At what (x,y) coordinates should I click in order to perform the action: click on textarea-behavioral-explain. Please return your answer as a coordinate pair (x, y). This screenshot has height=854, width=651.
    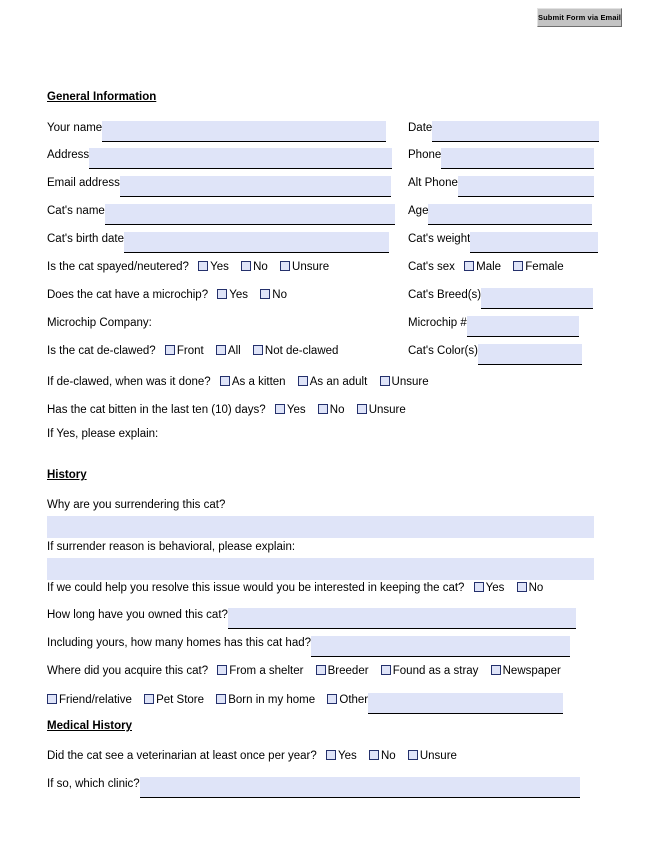
    Looking at the image, I should click on (320, 569).